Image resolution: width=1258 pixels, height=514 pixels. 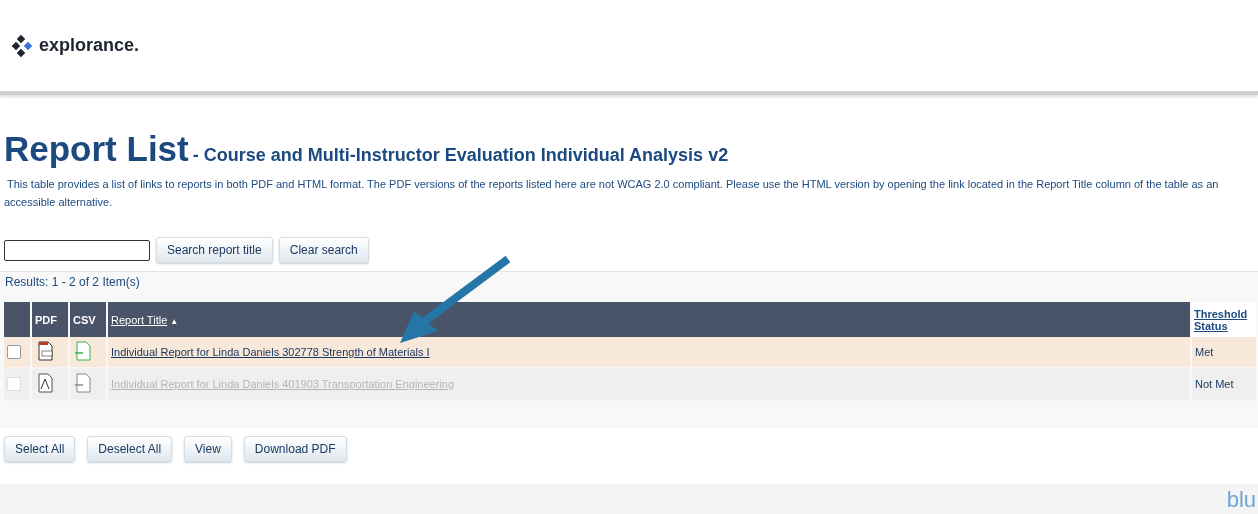 What do you see at coordinates (1241, 500) in the screenshot?
I see `brand-text: blu` at bounding box center [1241, 500].